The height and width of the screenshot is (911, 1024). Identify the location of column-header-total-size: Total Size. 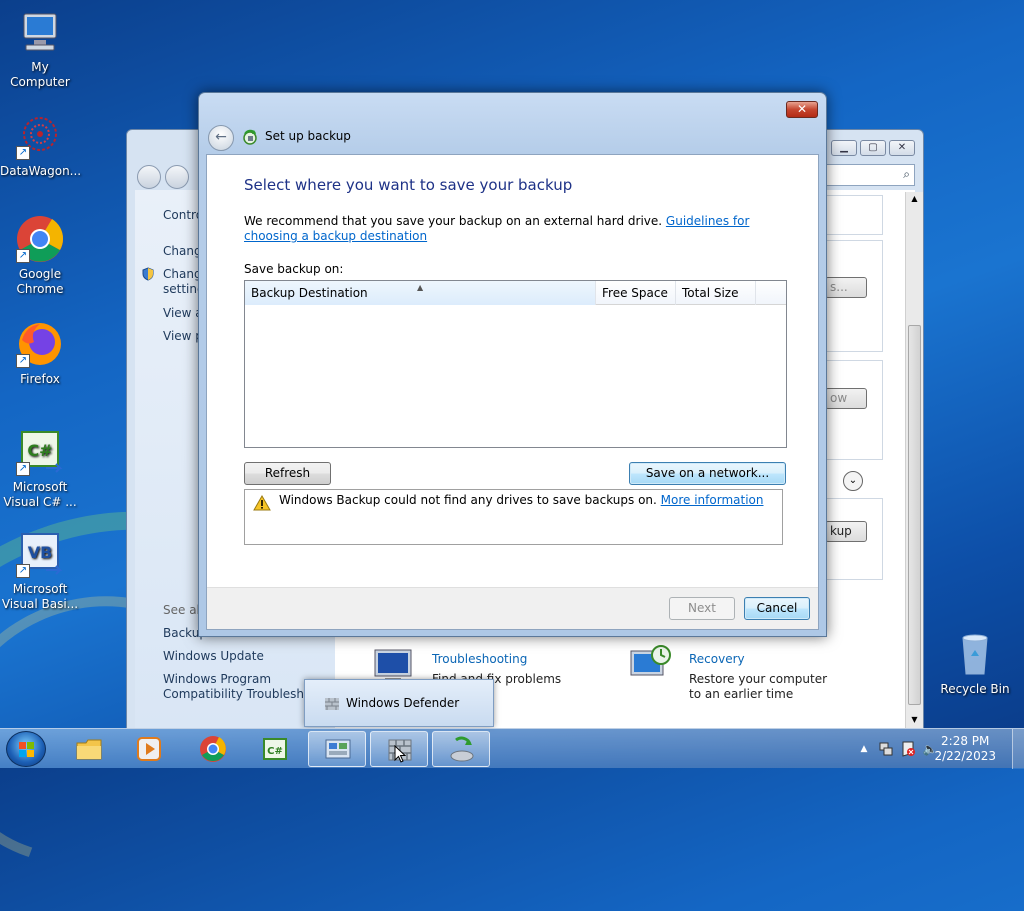
(716, 293).